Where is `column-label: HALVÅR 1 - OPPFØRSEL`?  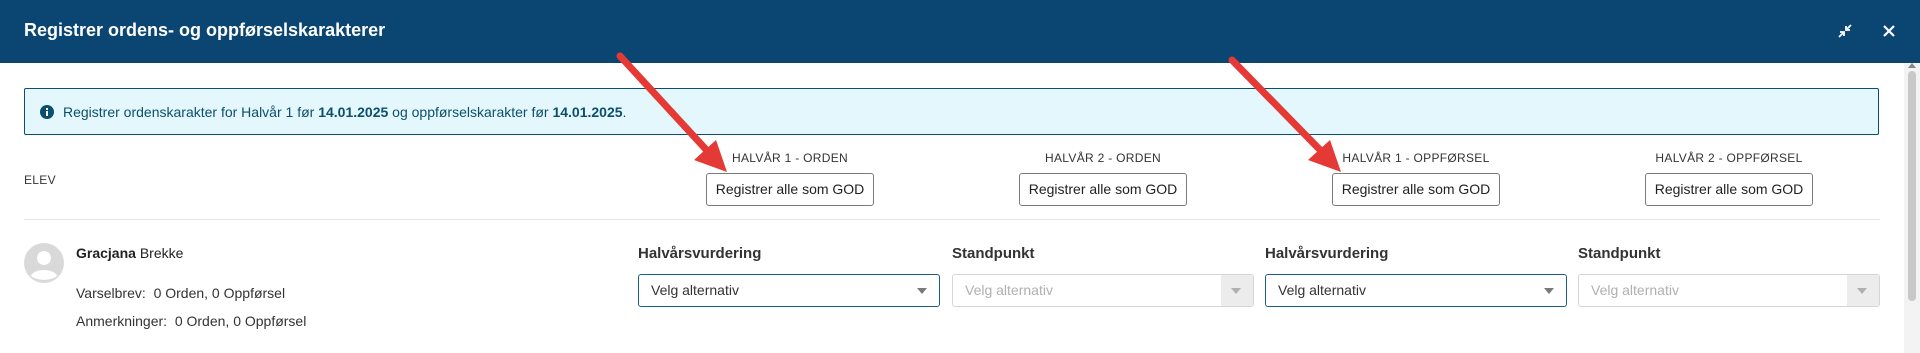
column-label: HALVÅR 1 - OPPFØRSEL is located at coordinates (1416, 158).